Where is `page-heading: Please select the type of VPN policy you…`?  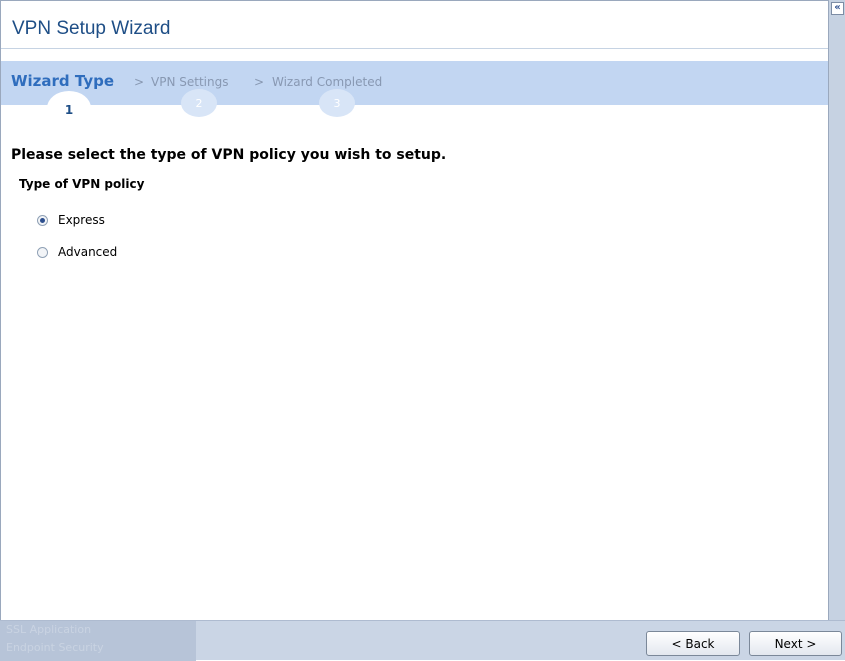
page-heading: Please select the type of VPN policy you… is located at coordinates (229, 155).